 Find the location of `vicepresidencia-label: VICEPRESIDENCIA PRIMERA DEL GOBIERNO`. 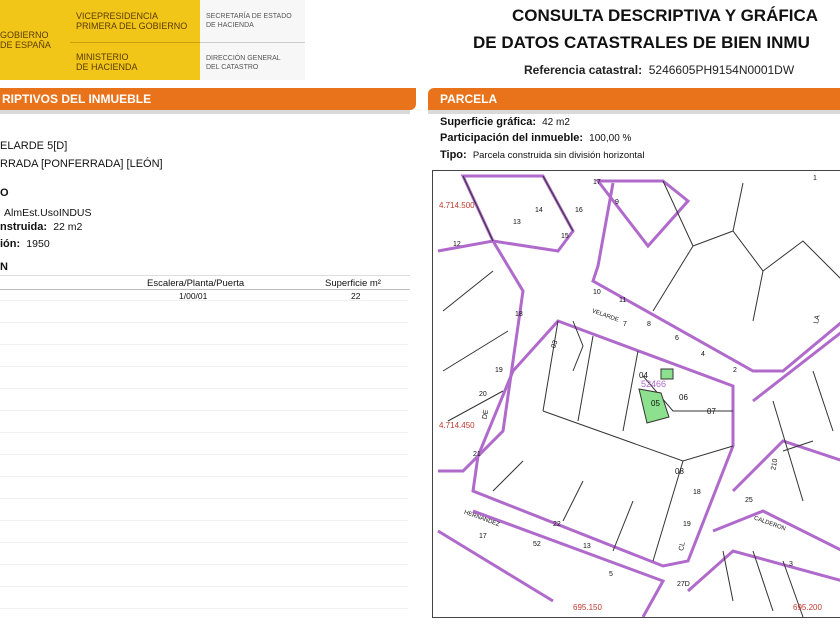

vicepresidencia-label: VICEPRESIDENCIA PRIMERA DEL GOBIERNO is located at coordinates (132, 21).